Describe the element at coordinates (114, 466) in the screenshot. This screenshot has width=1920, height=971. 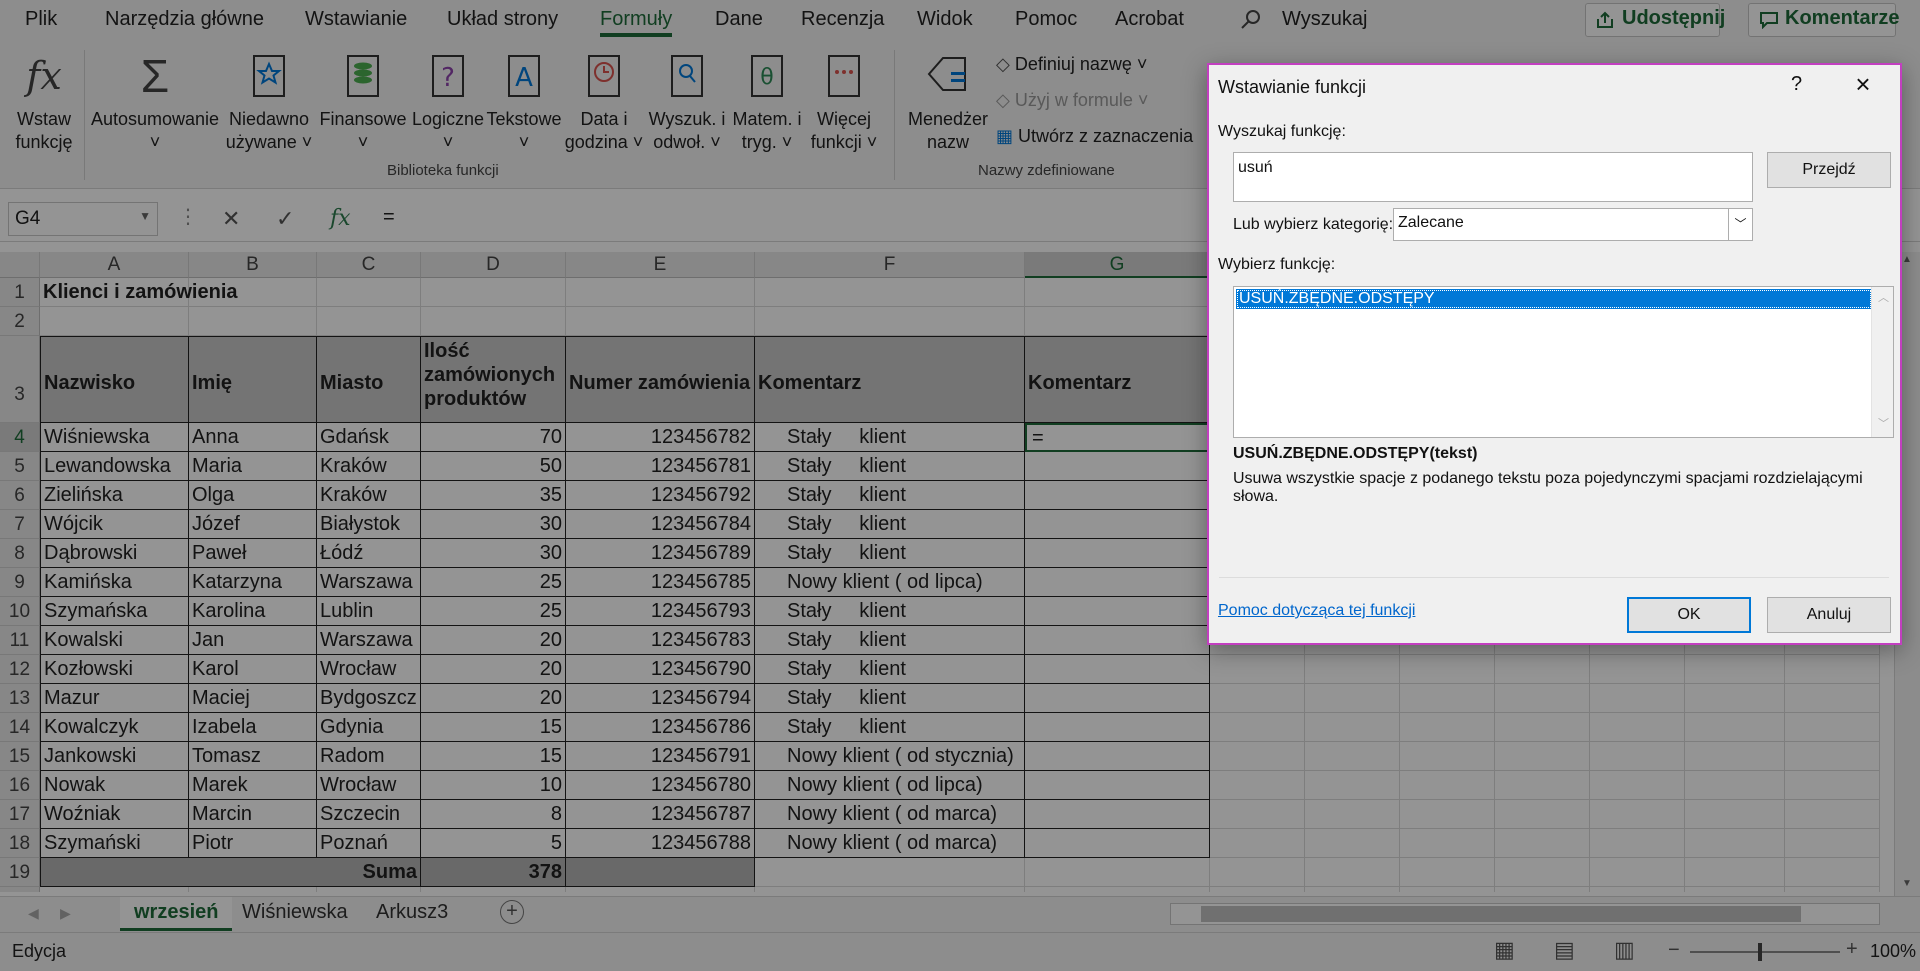
I see `table-cell: Lewandowska` at that location.